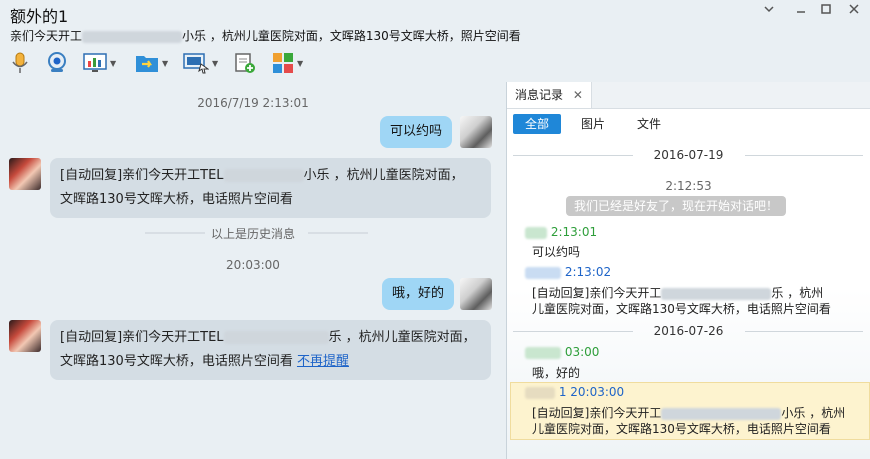  I want to click on history-date-text: 2016-07-26, so click(688, 331).